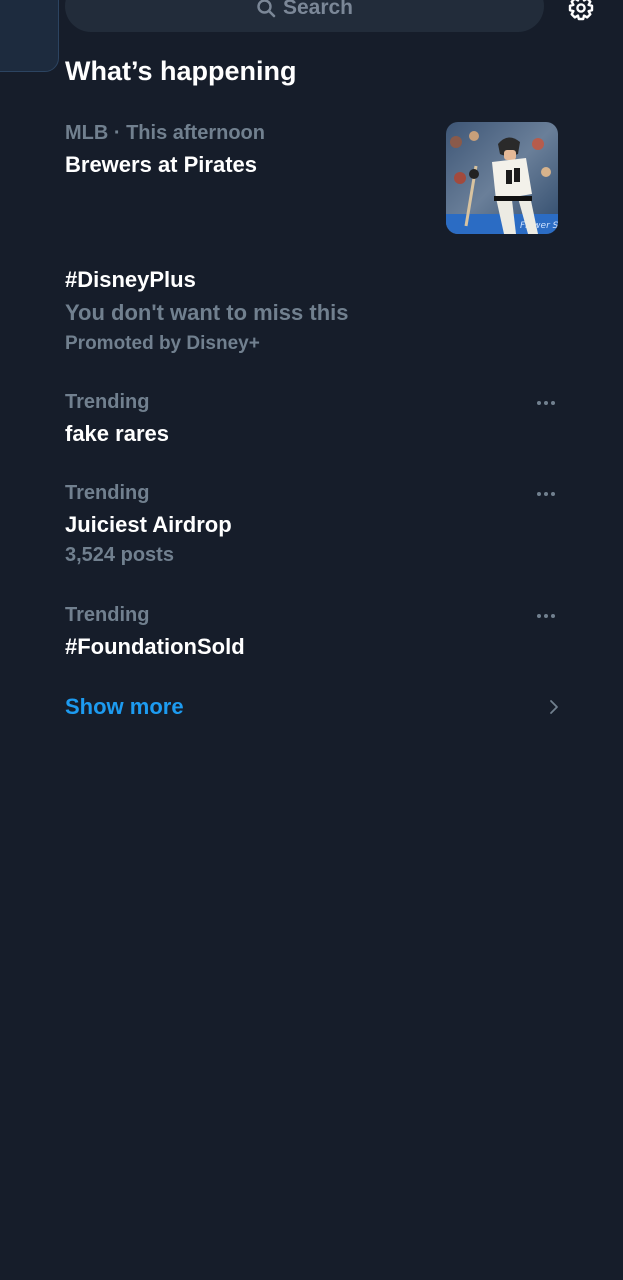 The width and height of the screenshot is (623, 1280). Describe the element at coordinates (162, 343) in the screenshot. I see `promoted-label: Promoted by Disney+` at that location.